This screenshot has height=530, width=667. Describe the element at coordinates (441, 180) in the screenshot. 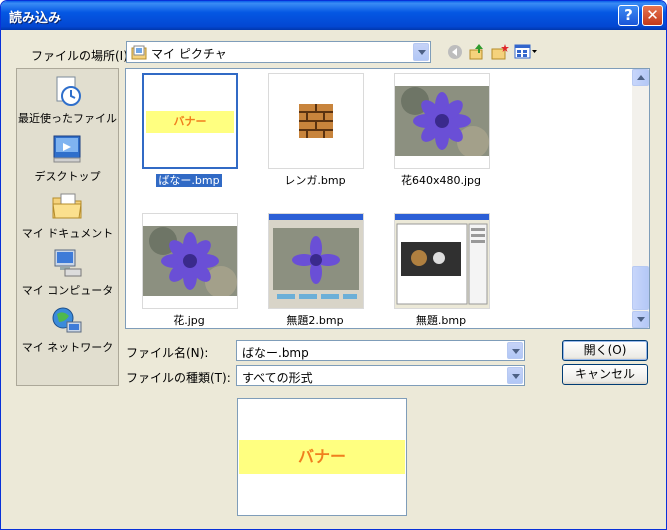

I see `file-name: 花640x480.jpg` at that location.